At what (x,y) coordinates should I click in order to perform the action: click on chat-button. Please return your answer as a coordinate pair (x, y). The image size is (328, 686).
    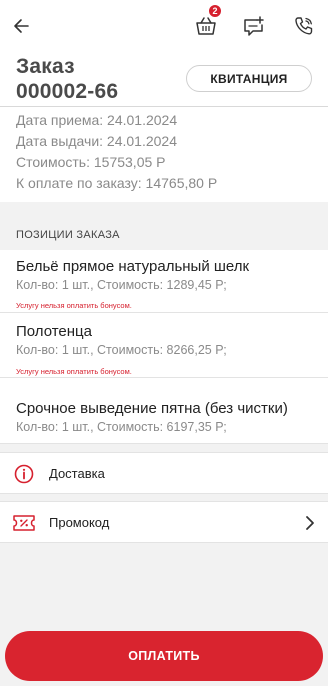
    Looking at the image, I should click on (254, 26).